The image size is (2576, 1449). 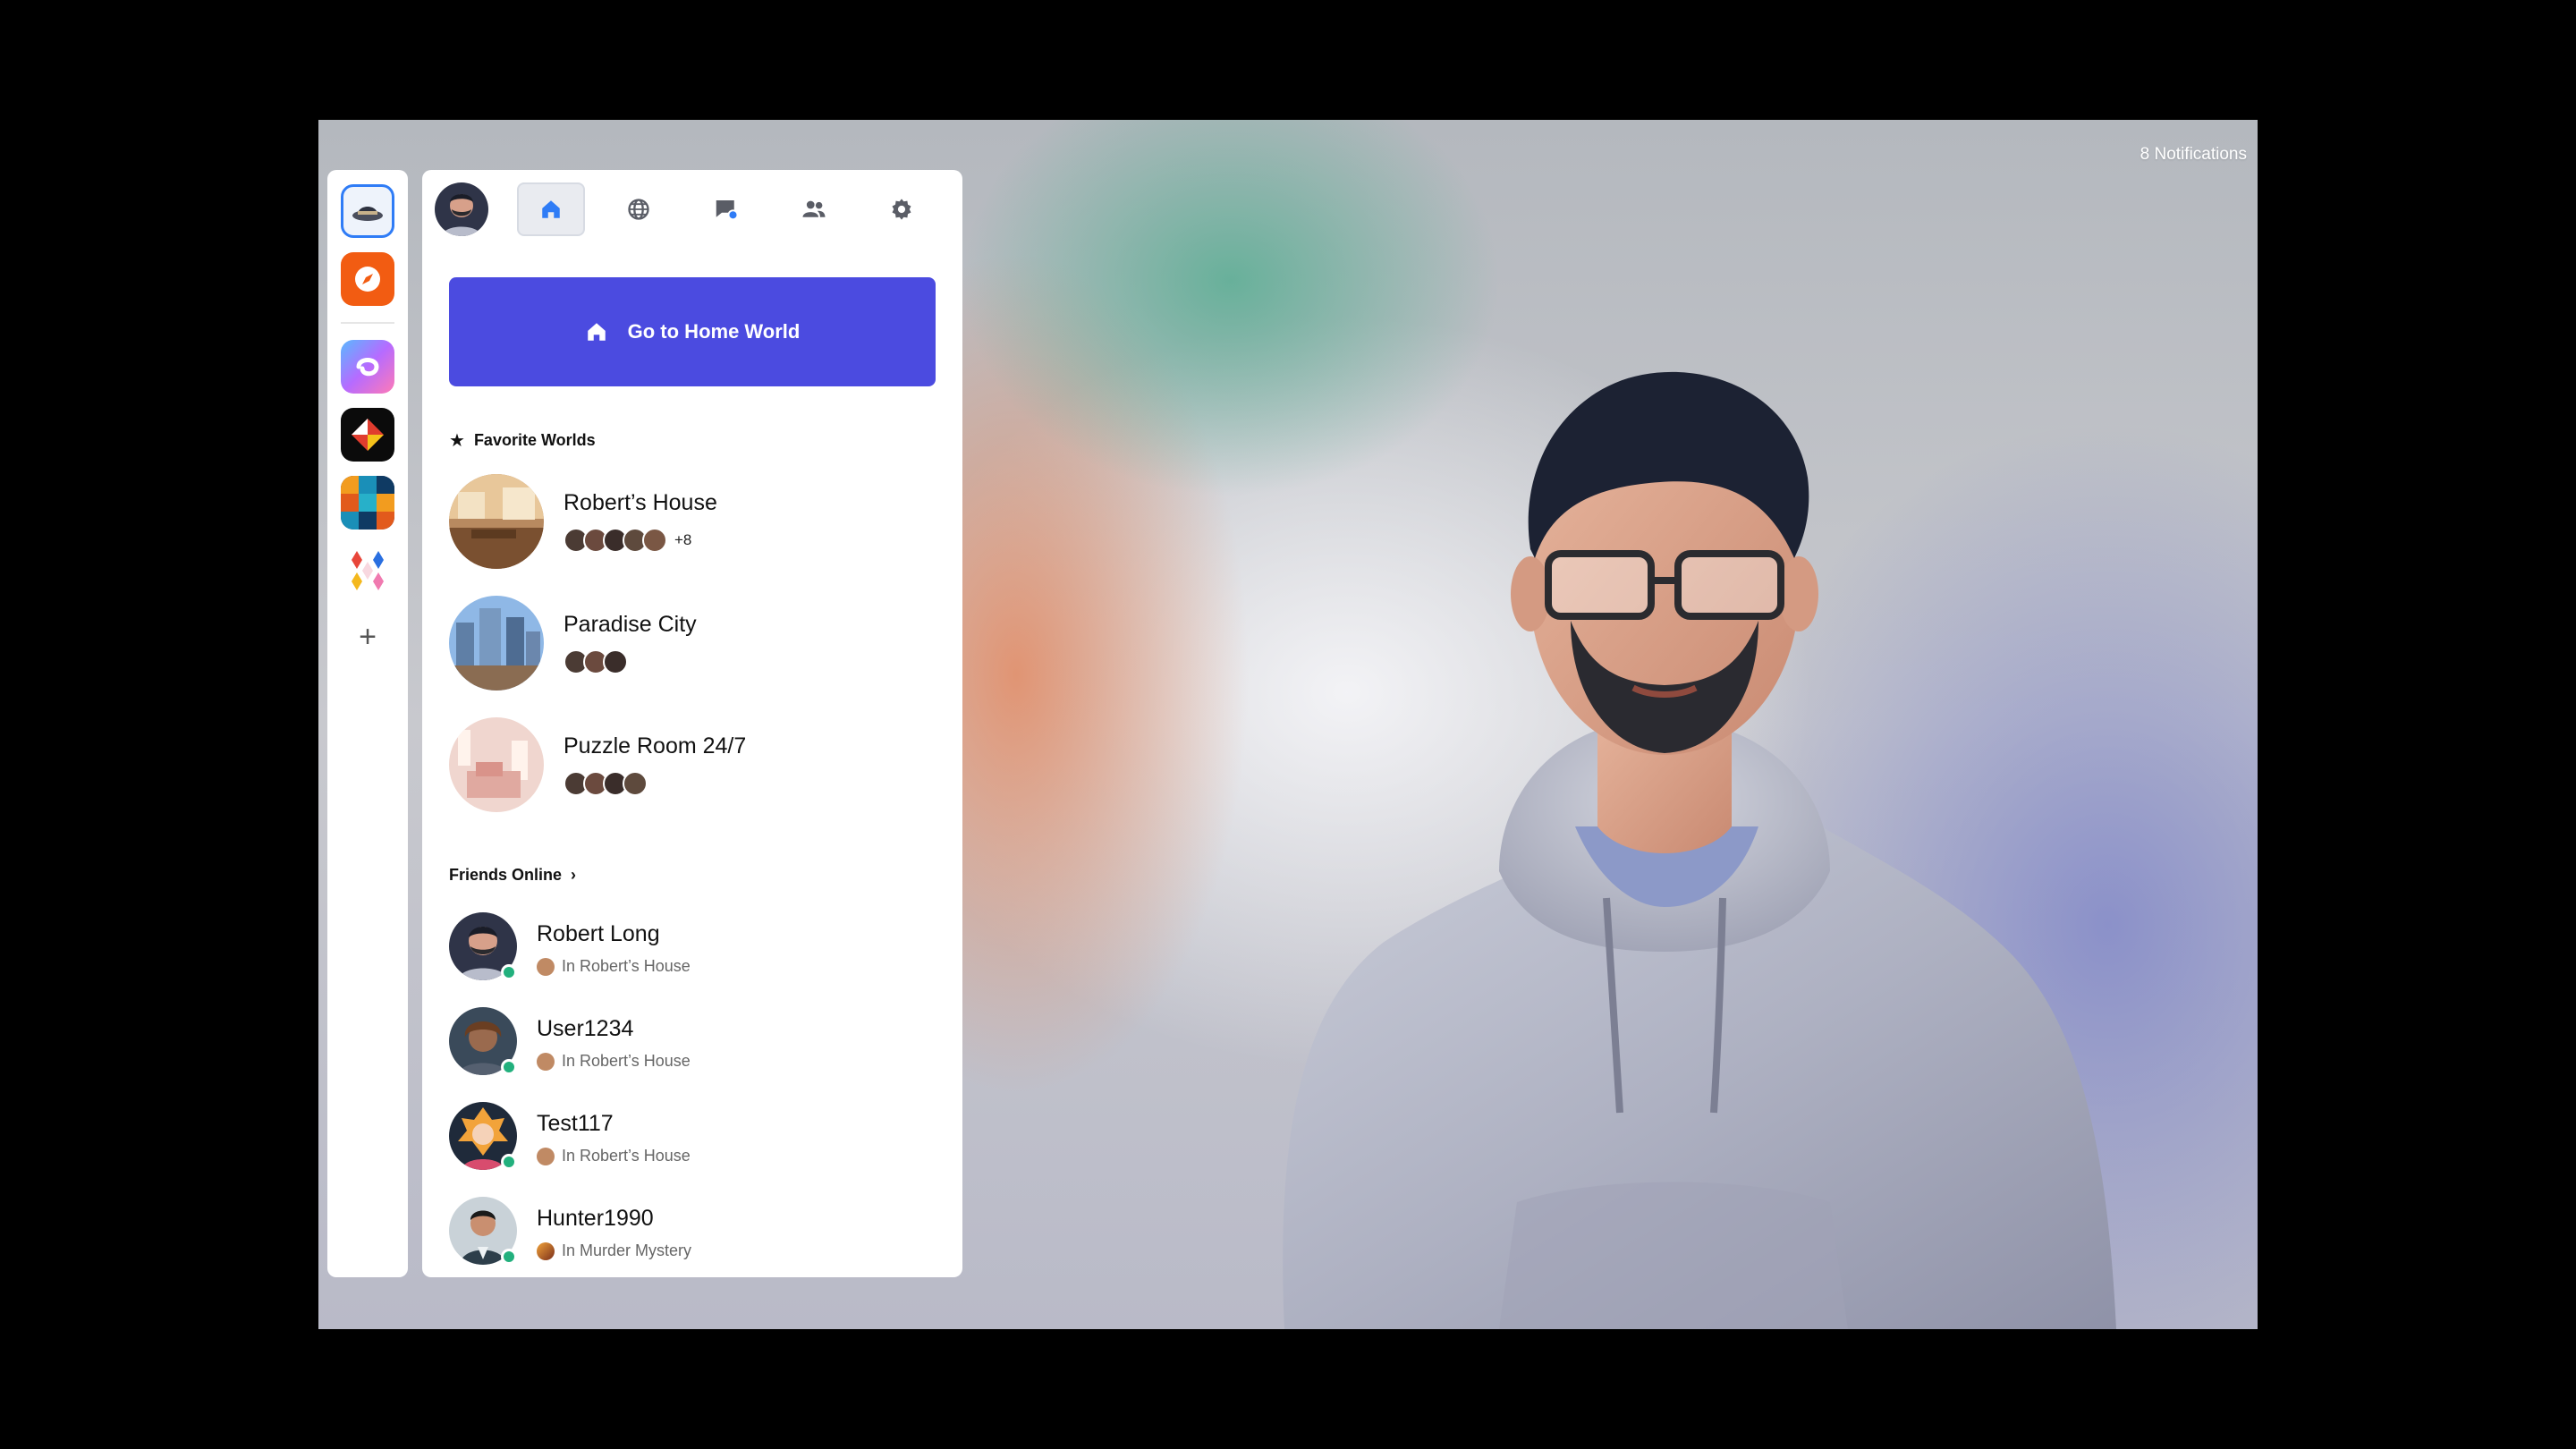 What do you see at coordinates (627, 1250) in the screenshot?
I see `friend-location-text: In Murder Mystery` at bounding box center [627, 1250].